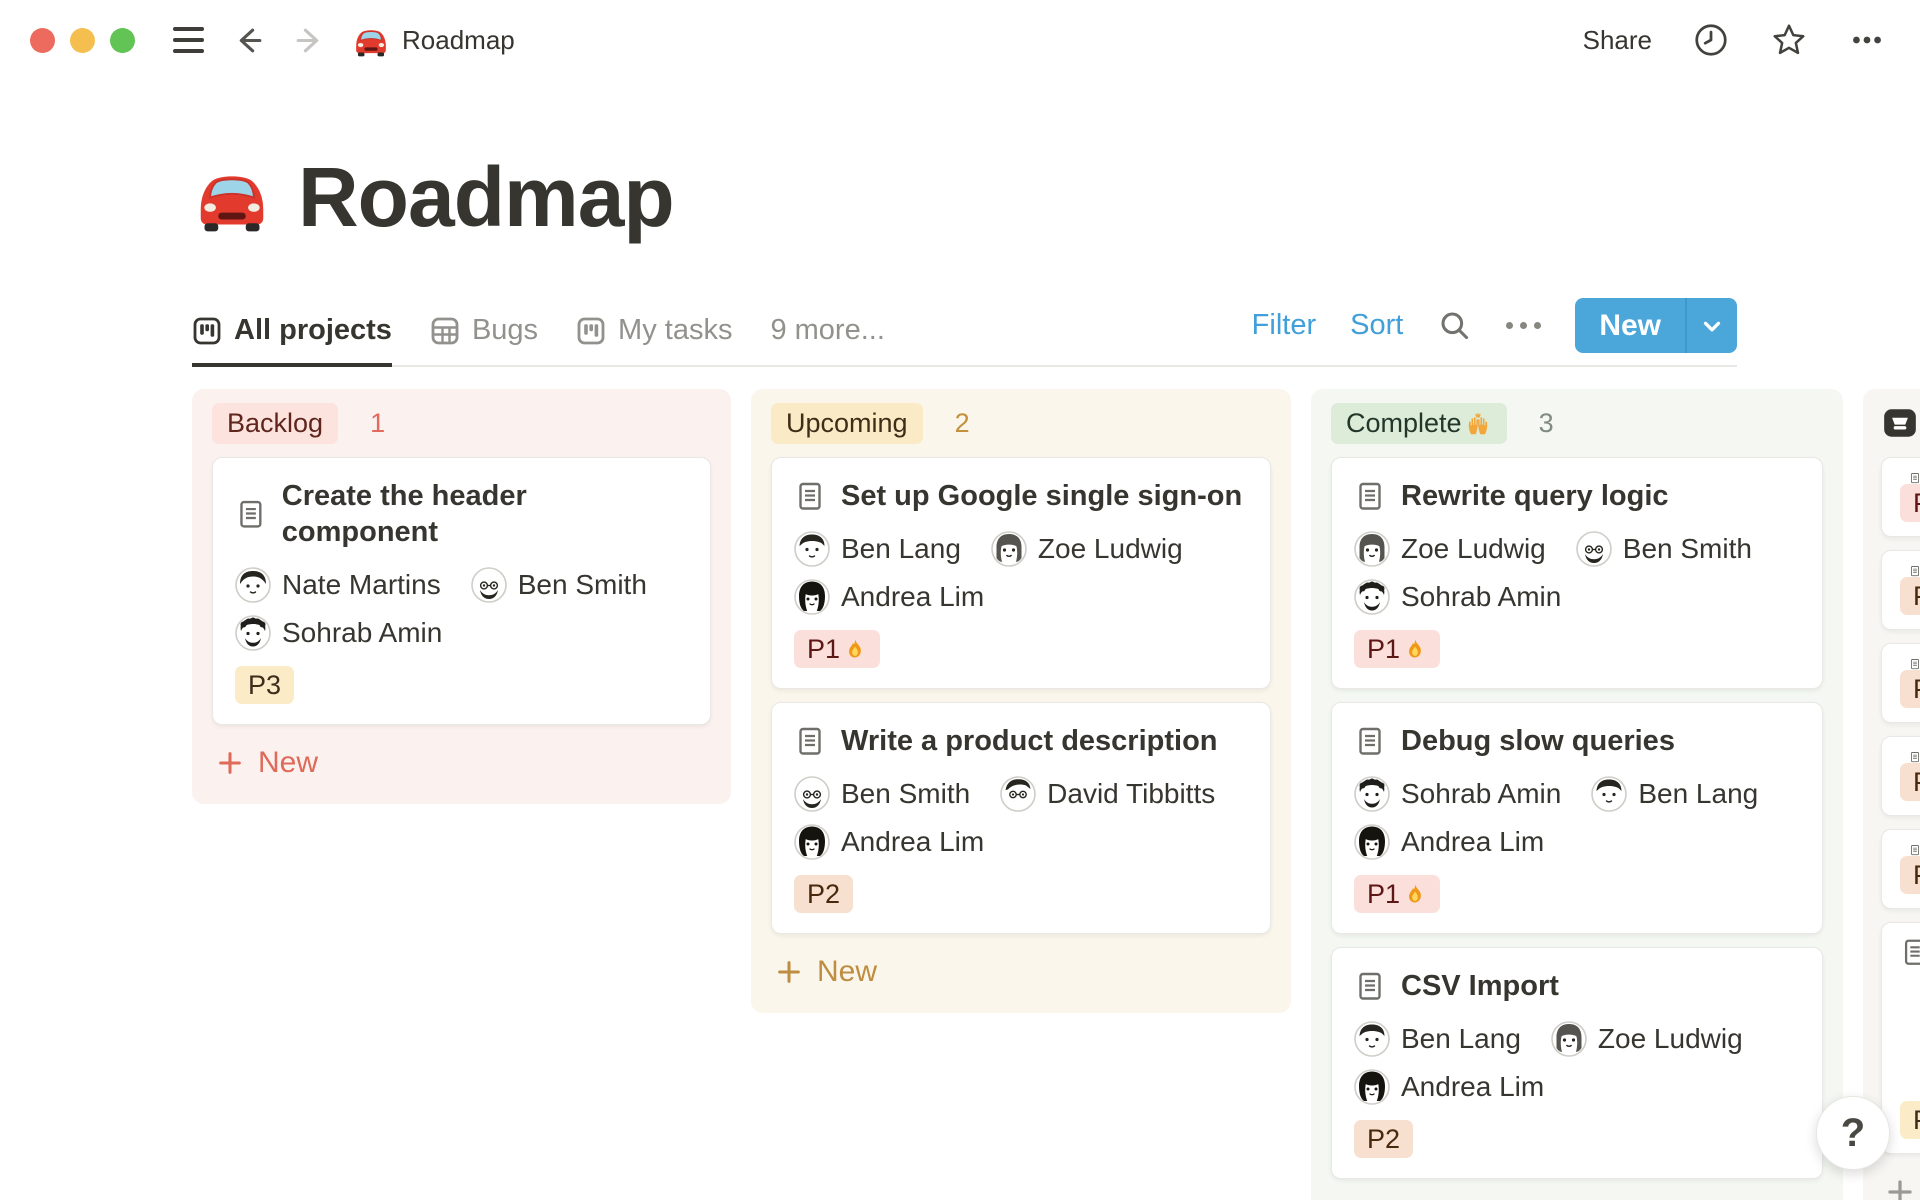  What do you see at coordinates (591, 331) in the screenshot?
I see `board-icon` at bounding box center [591, 331].